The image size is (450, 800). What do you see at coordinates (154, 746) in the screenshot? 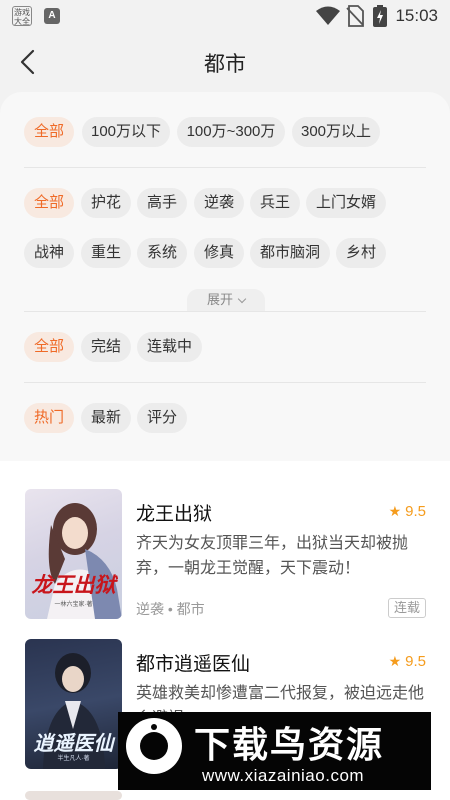
I see `watermark-logo-icon` at bounding box center [154, 746].